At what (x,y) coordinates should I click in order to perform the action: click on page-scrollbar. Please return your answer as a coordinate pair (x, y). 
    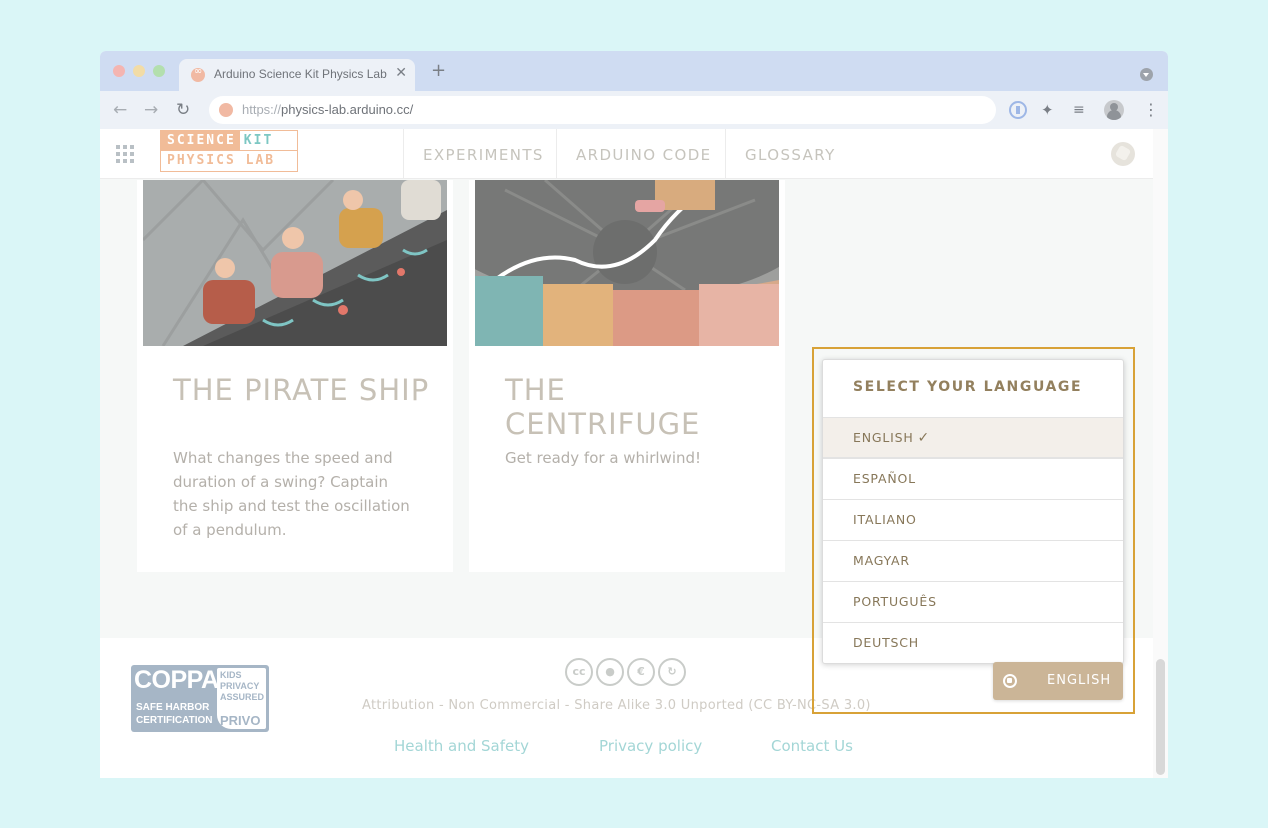
    Looking at the image, I should click on (1160, 453).